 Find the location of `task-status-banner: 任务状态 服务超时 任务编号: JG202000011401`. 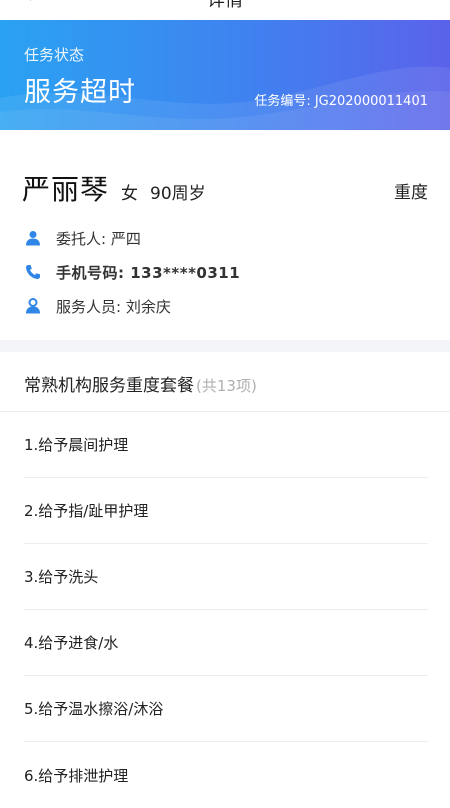

task-status-banner: 任务状态 服务超时 任务编号: JG202000011401 is located at coordinates (225, 75).